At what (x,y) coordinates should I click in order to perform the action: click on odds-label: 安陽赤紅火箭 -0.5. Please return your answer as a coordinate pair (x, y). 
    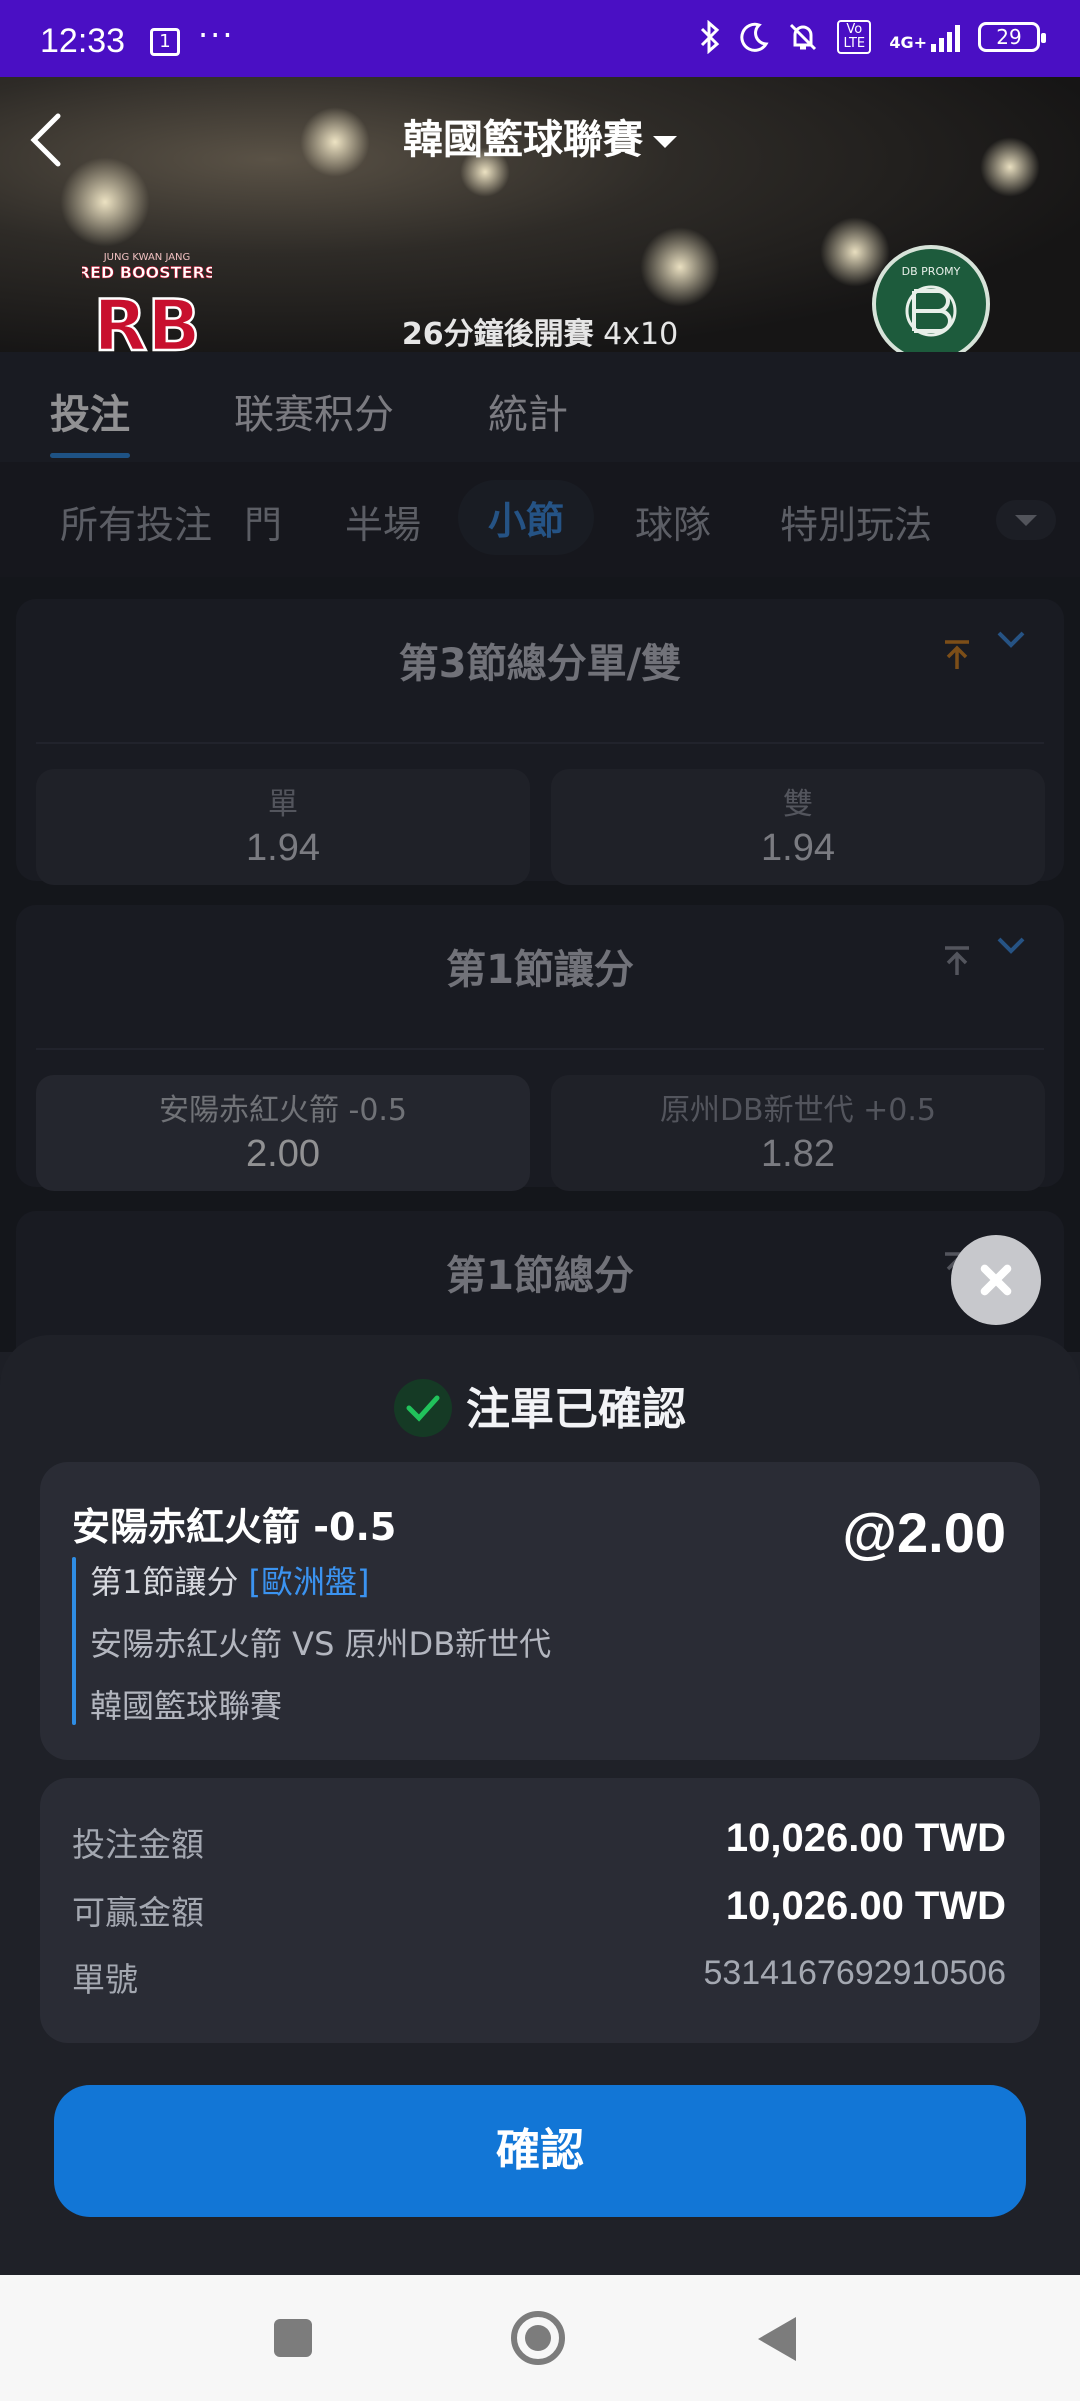
    Looking at the image, I should click on (283, 1110).